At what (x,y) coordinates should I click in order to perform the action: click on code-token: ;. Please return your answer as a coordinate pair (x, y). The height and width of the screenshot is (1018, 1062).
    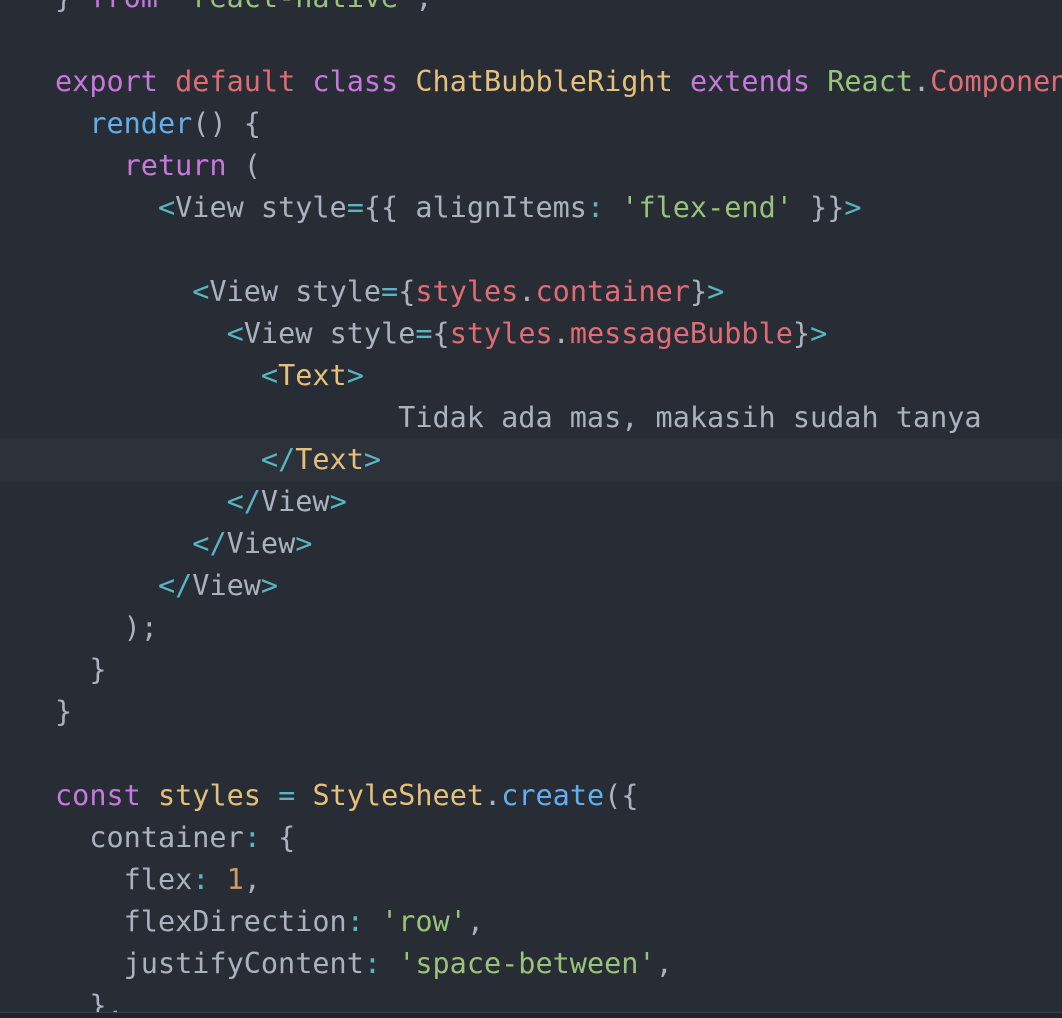
    Looking at the image, I should click on (423, 7).